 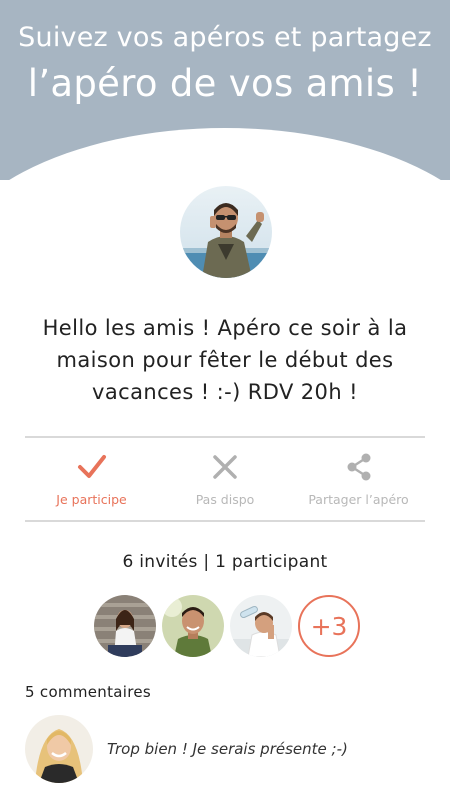 I want to click on comments-title: 5 commentaires, so click(x=88, y=692).